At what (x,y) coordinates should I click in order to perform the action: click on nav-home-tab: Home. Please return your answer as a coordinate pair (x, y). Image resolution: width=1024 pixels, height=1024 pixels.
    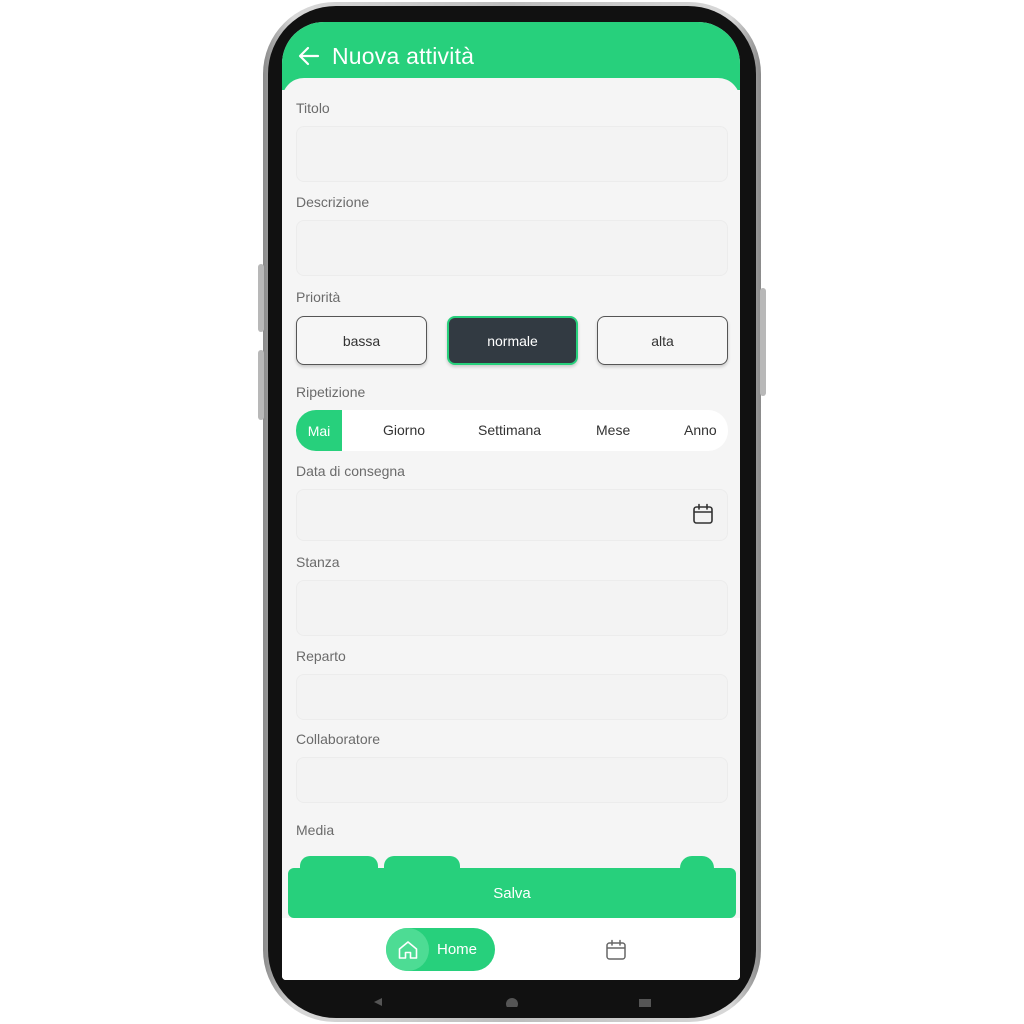
    Looking at the image, I should click on (440, 949).